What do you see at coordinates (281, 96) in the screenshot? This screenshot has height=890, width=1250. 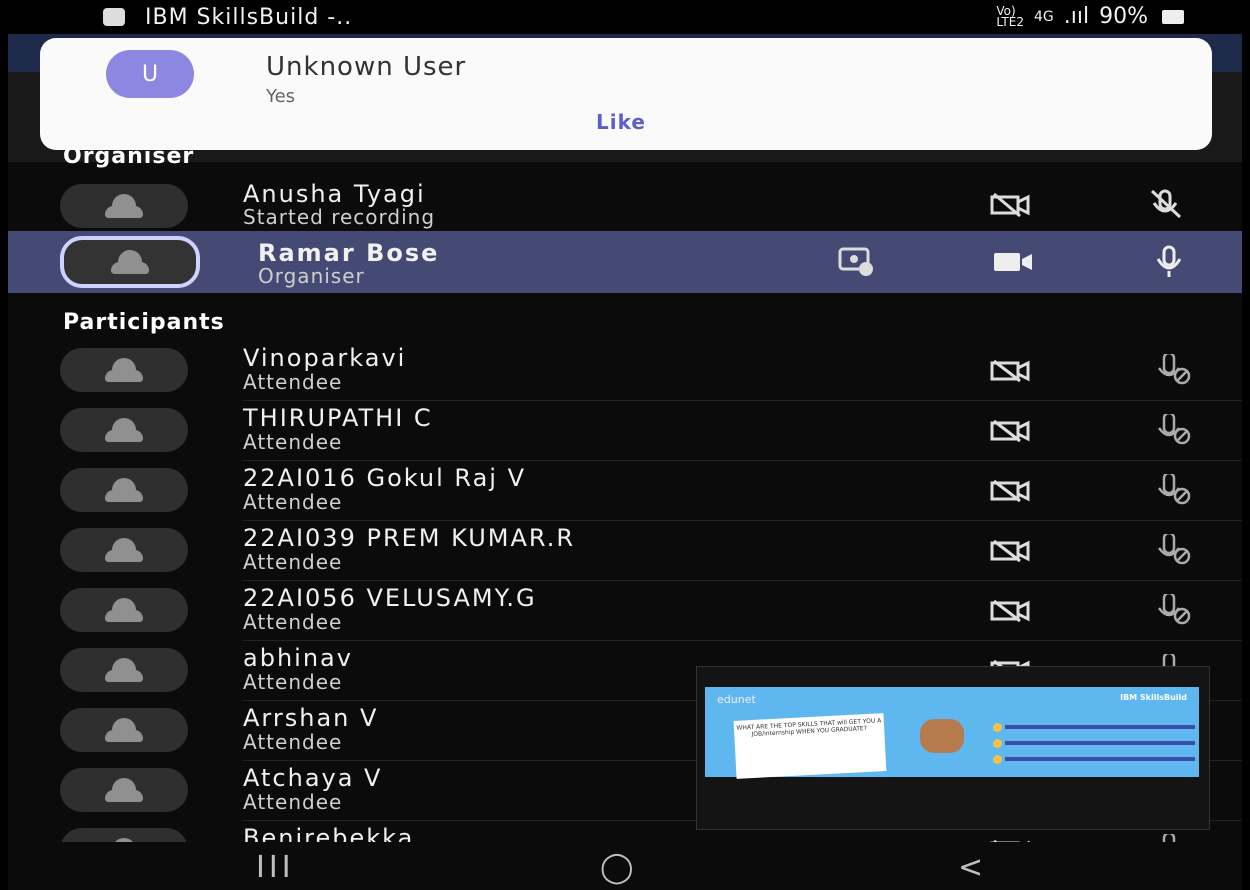 I see `message-text: Yes` at bounding box center [281, 96].